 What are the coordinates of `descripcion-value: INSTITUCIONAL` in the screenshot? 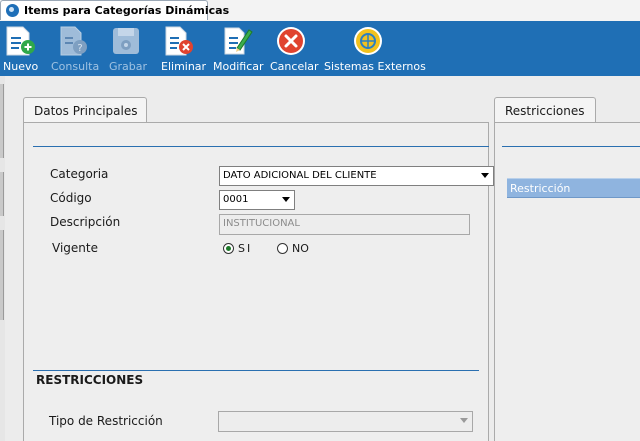 It's located at (261, 223).